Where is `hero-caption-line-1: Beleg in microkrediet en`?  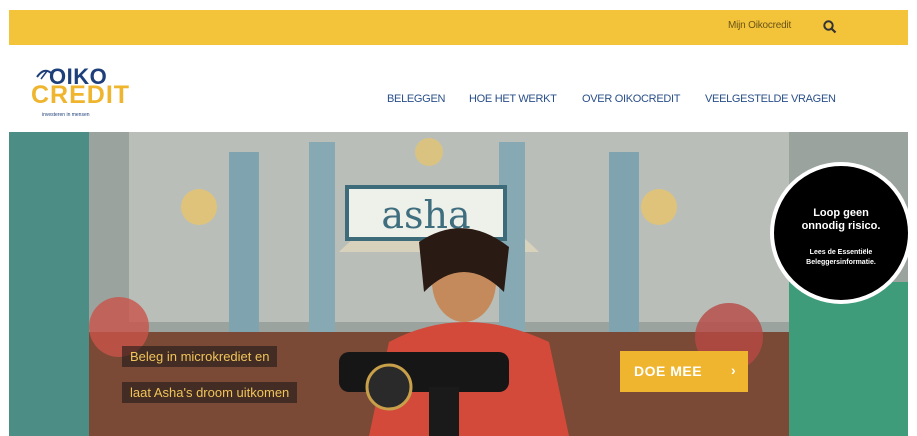 hero-caption-line-1: Beleg in microkrediet en is located at coordinates (200, 356).